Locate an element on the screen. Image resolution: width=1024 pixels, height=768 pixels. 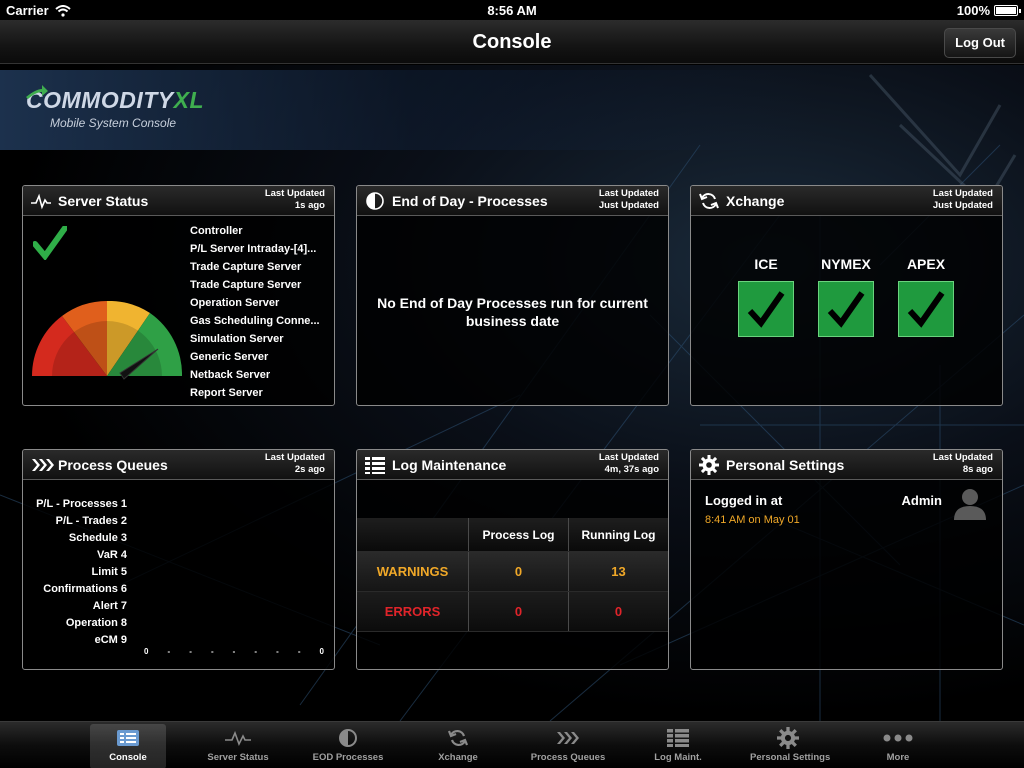
table-header-empty is located at coordinates (413, 534).